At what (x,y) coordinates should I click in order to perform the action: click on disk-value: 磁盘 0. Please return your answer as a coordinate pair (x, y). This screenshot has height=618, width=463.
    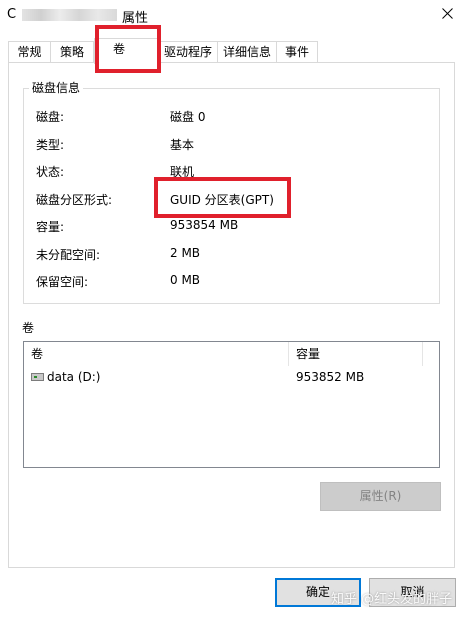
    Looking at the image, I should click on (188, 117).